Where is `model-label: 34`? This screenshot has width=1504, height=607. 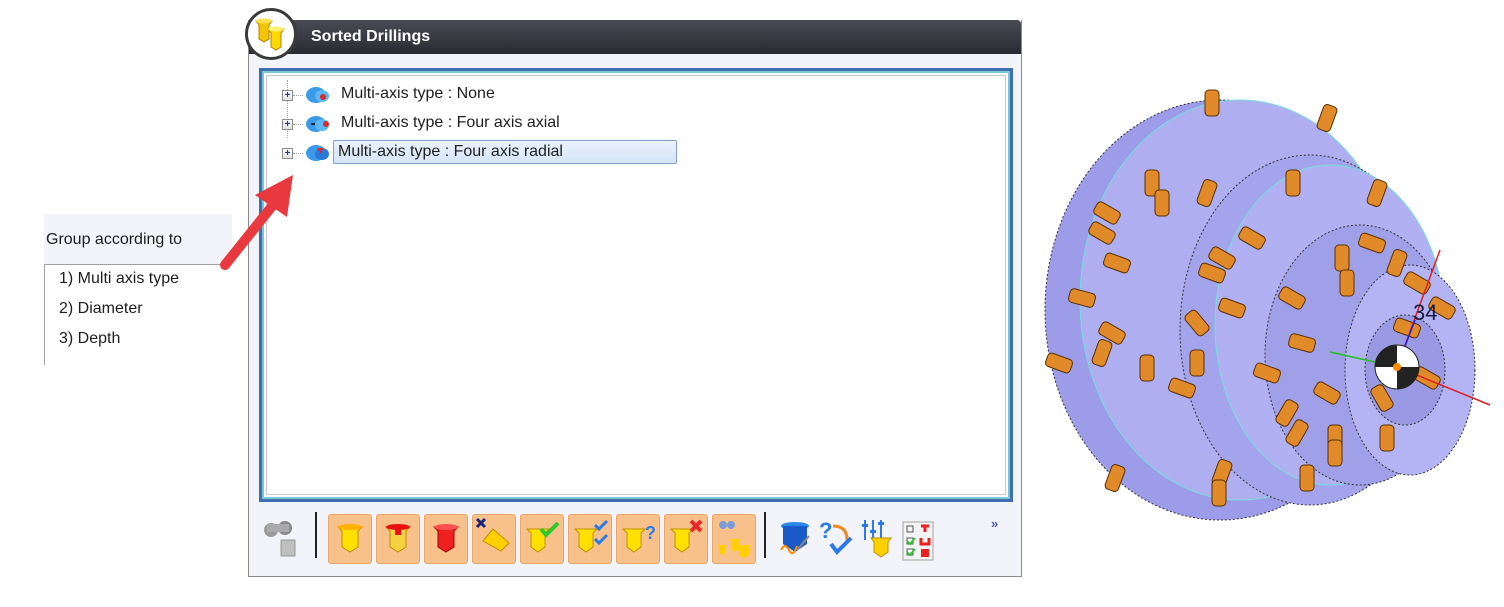
model-label: 34 is located at coordinates (1425, 312).